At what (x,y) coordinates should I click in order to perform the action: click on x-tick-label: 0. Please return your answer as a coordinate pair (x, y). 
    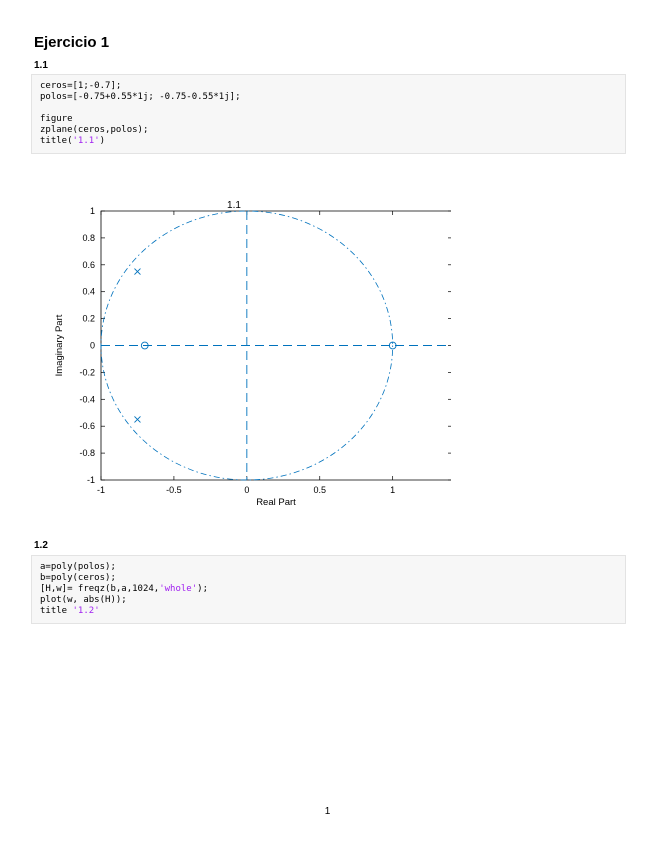
    Looking at the image, I should click on (246, 490).